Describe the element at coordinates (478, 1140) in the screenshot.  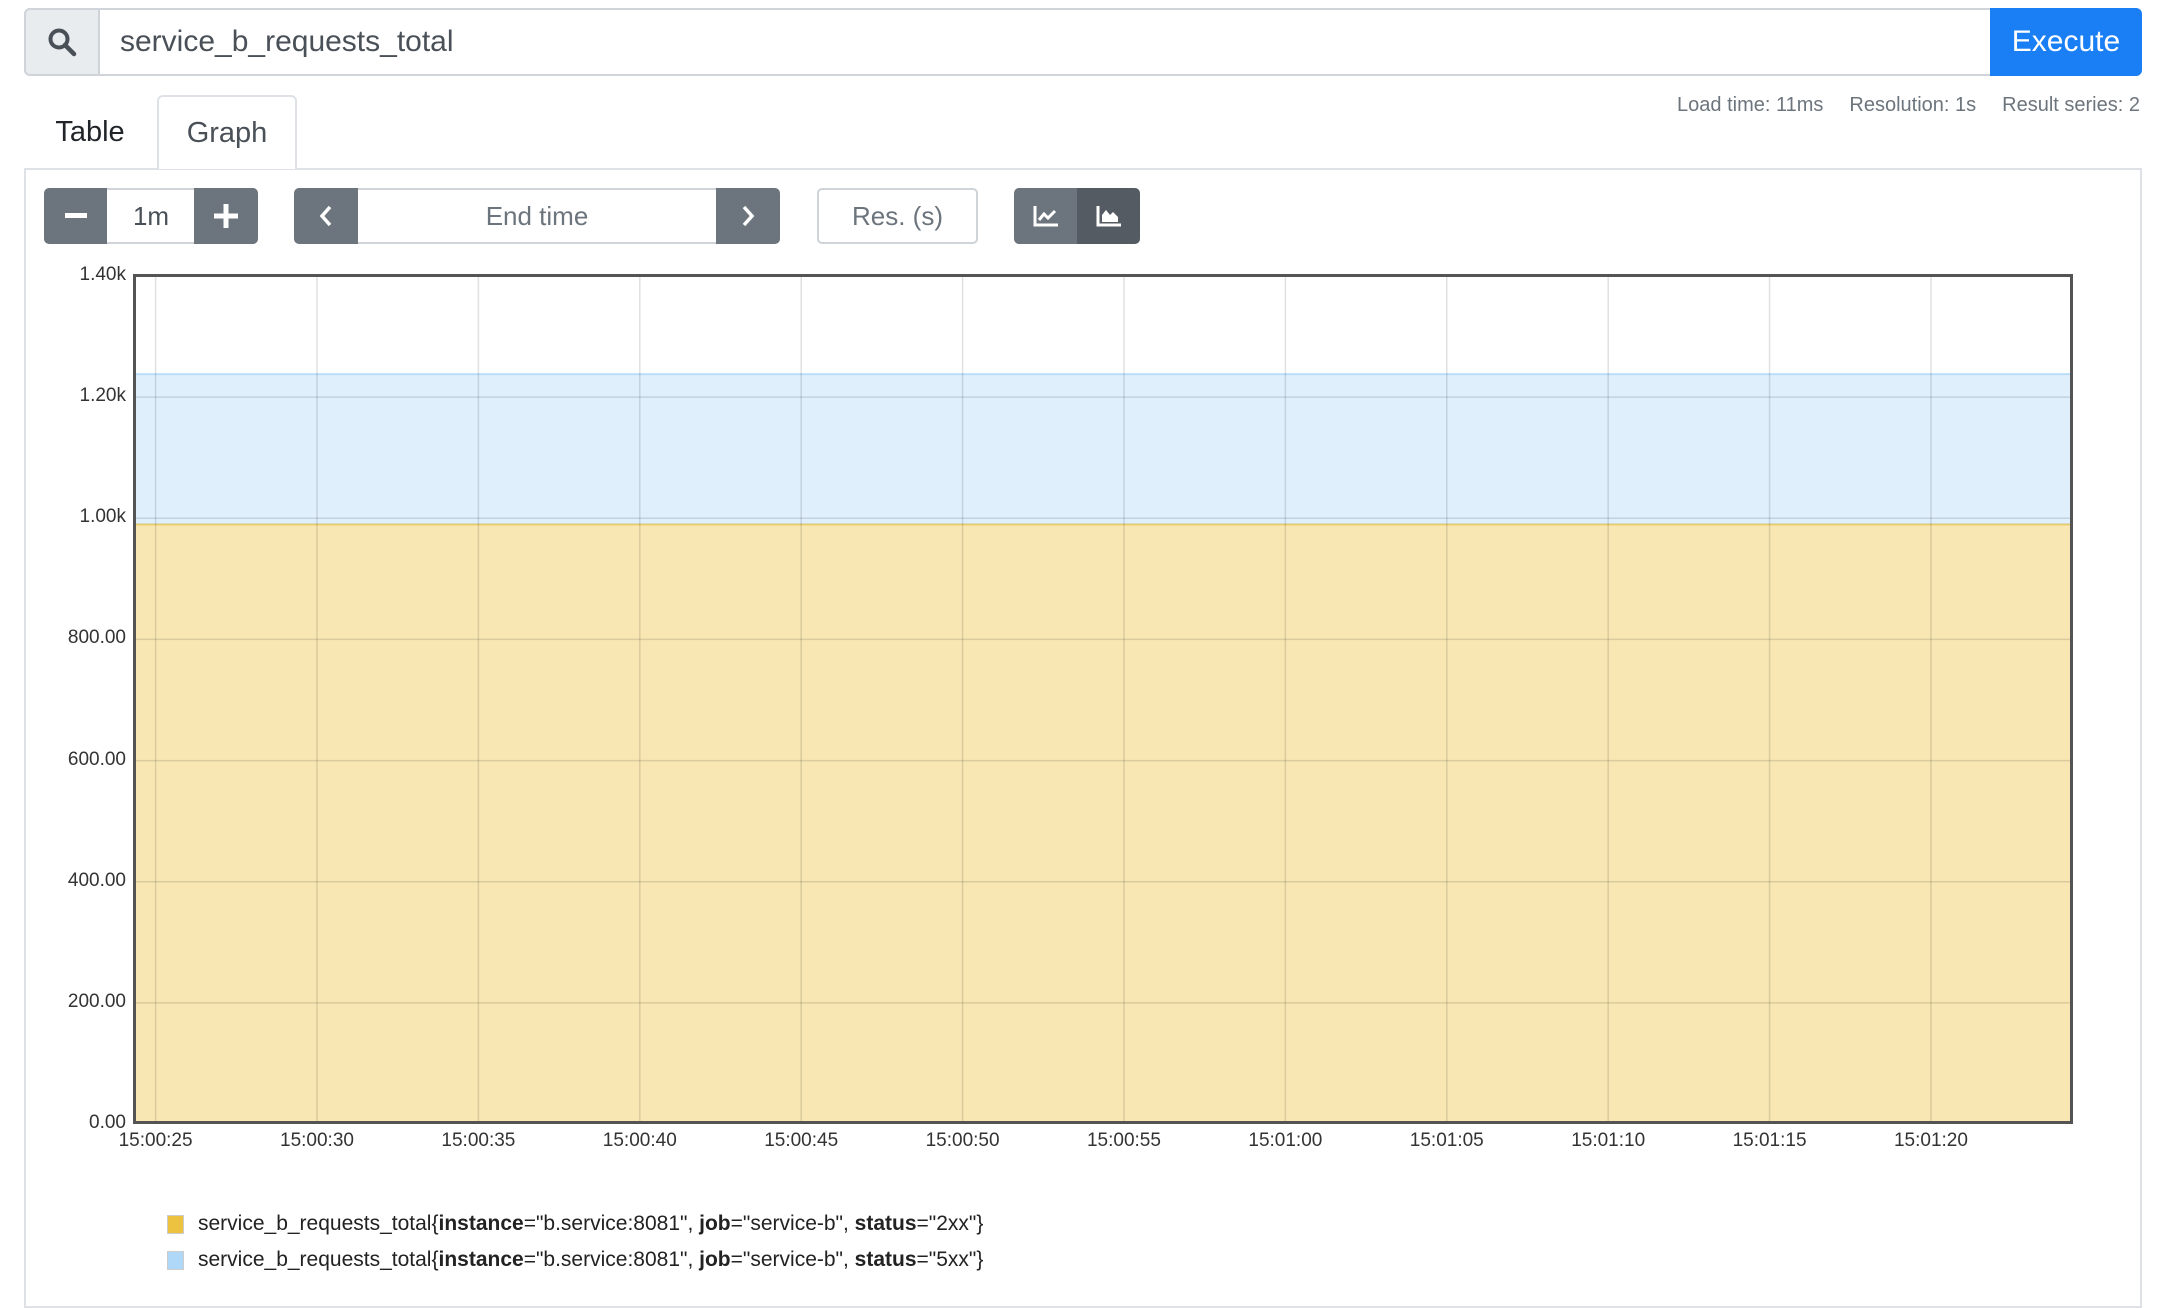
I see `x-tick-label: 15:00:35` at that location.